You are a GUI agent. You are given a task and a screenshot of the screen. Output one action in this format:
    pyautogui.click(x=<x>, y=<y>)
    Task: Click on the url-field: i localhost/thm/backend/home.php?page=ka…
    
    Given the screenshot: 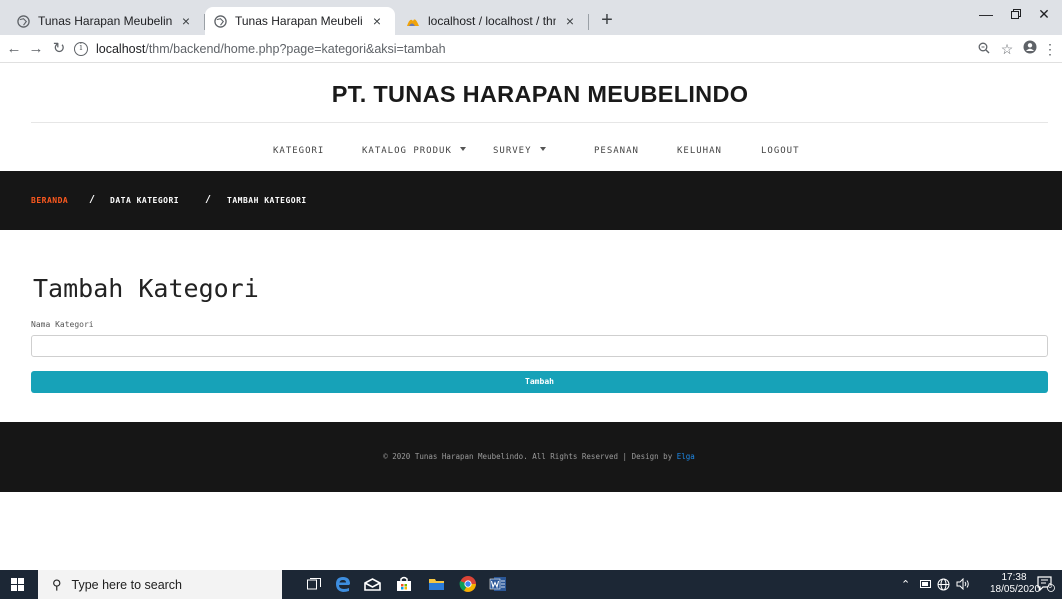 What is the action you would take?
    pyautogui.click(x=260, y=49)
    